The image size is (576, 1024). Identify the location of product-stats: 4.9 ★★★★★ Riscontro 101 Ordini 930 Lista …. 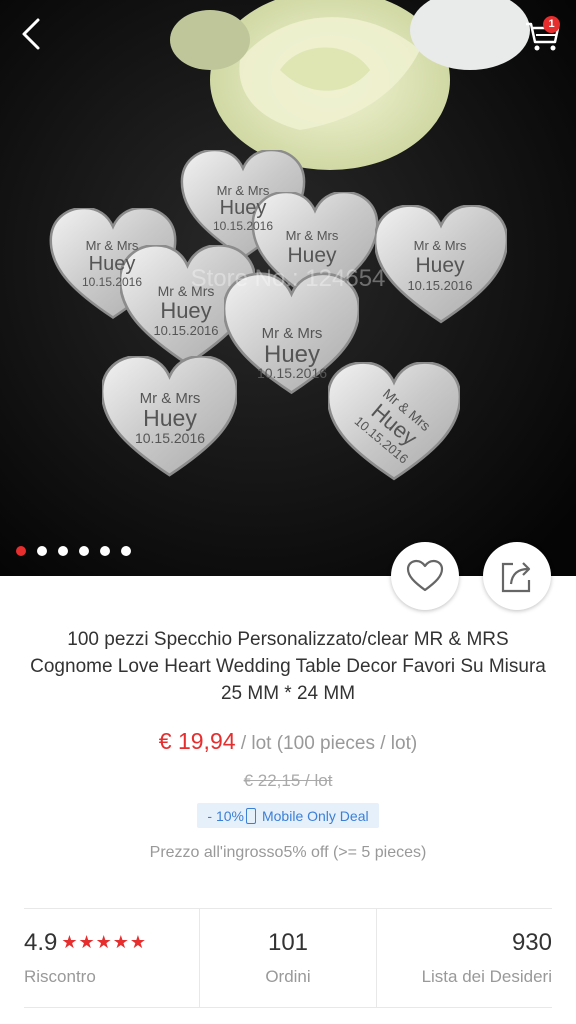
(288, 958).